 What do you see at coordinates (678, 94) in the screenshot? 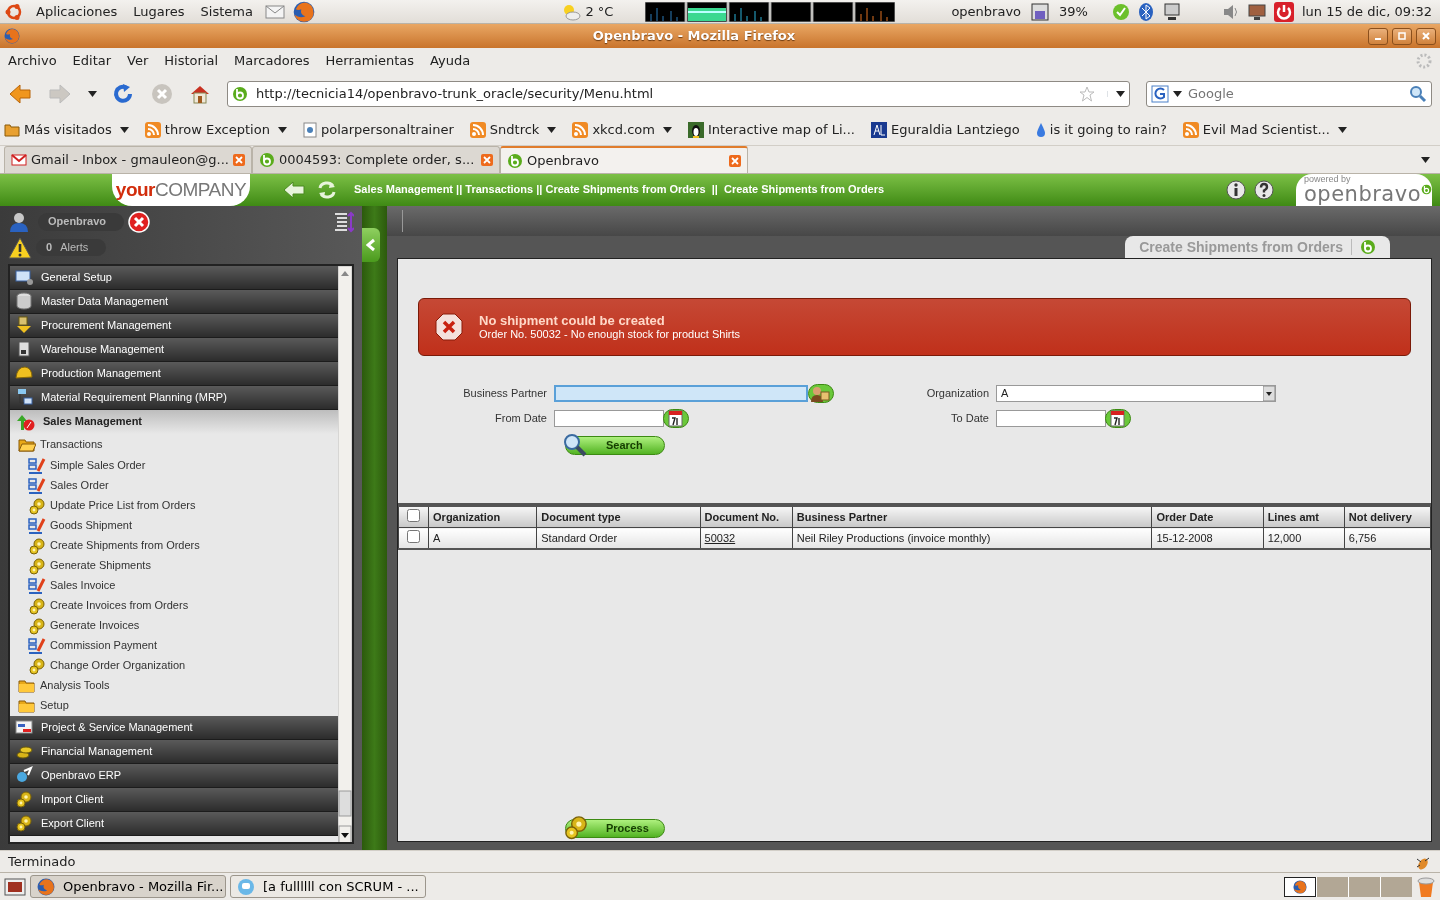
I see `address-bar: http://tecnicia14/openbravo-trunk_oracle/security/Menu.html` at bounding box center [678, 94].